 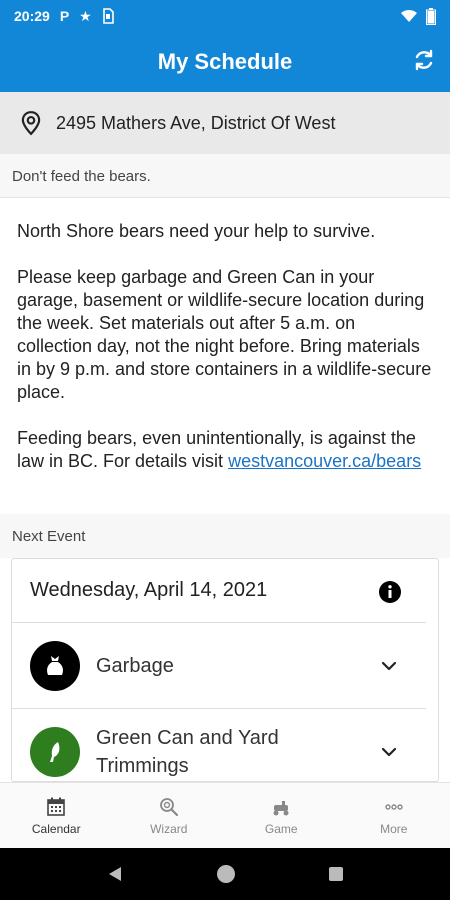 I want to click on address-text: 2495 Mathers Ave, District Of West, so click(x=196, y=122).